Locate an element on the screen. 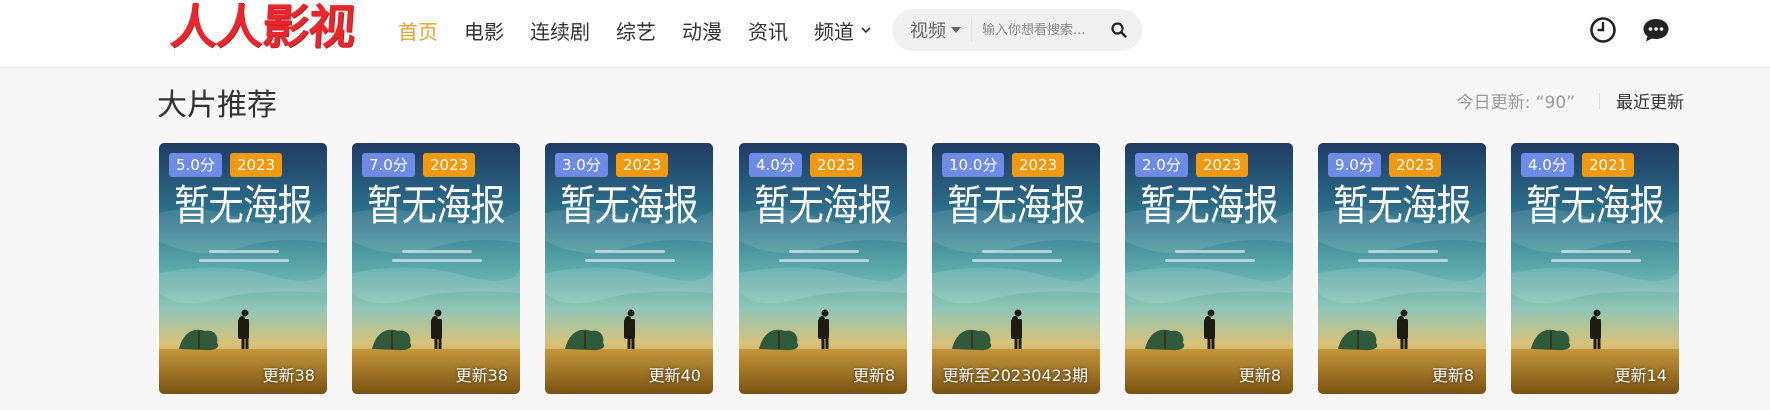 The image size is (1770, 410). nav-variety: 综艺 is located at coordinates (636, 30).